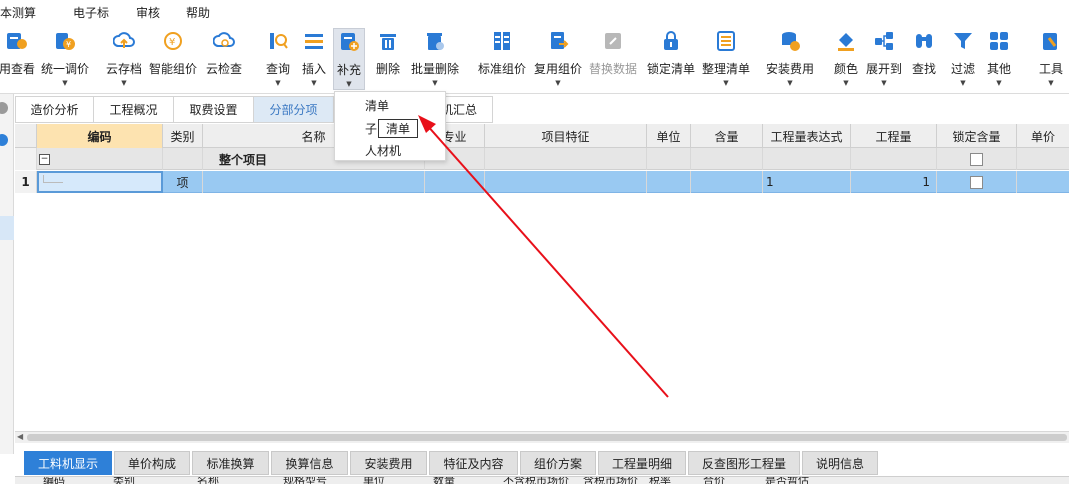  Describe the element at coordinates (547, 437) in the screenshot. I see `scroll-thumb` at that location.